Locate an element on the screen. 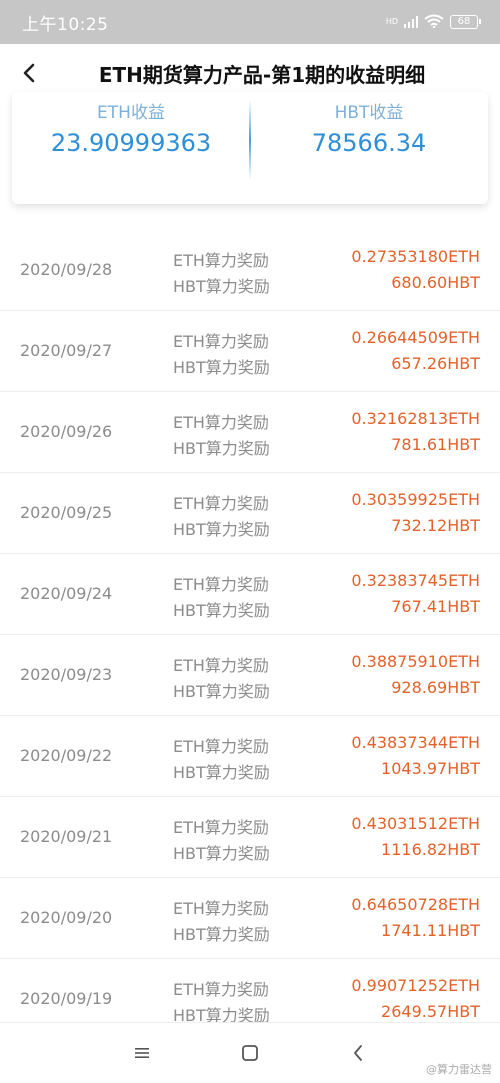 Image resolution: width=500 pixels, height=1083 pixels. status-icons: HD 68 is located at coordinates (433, 22).